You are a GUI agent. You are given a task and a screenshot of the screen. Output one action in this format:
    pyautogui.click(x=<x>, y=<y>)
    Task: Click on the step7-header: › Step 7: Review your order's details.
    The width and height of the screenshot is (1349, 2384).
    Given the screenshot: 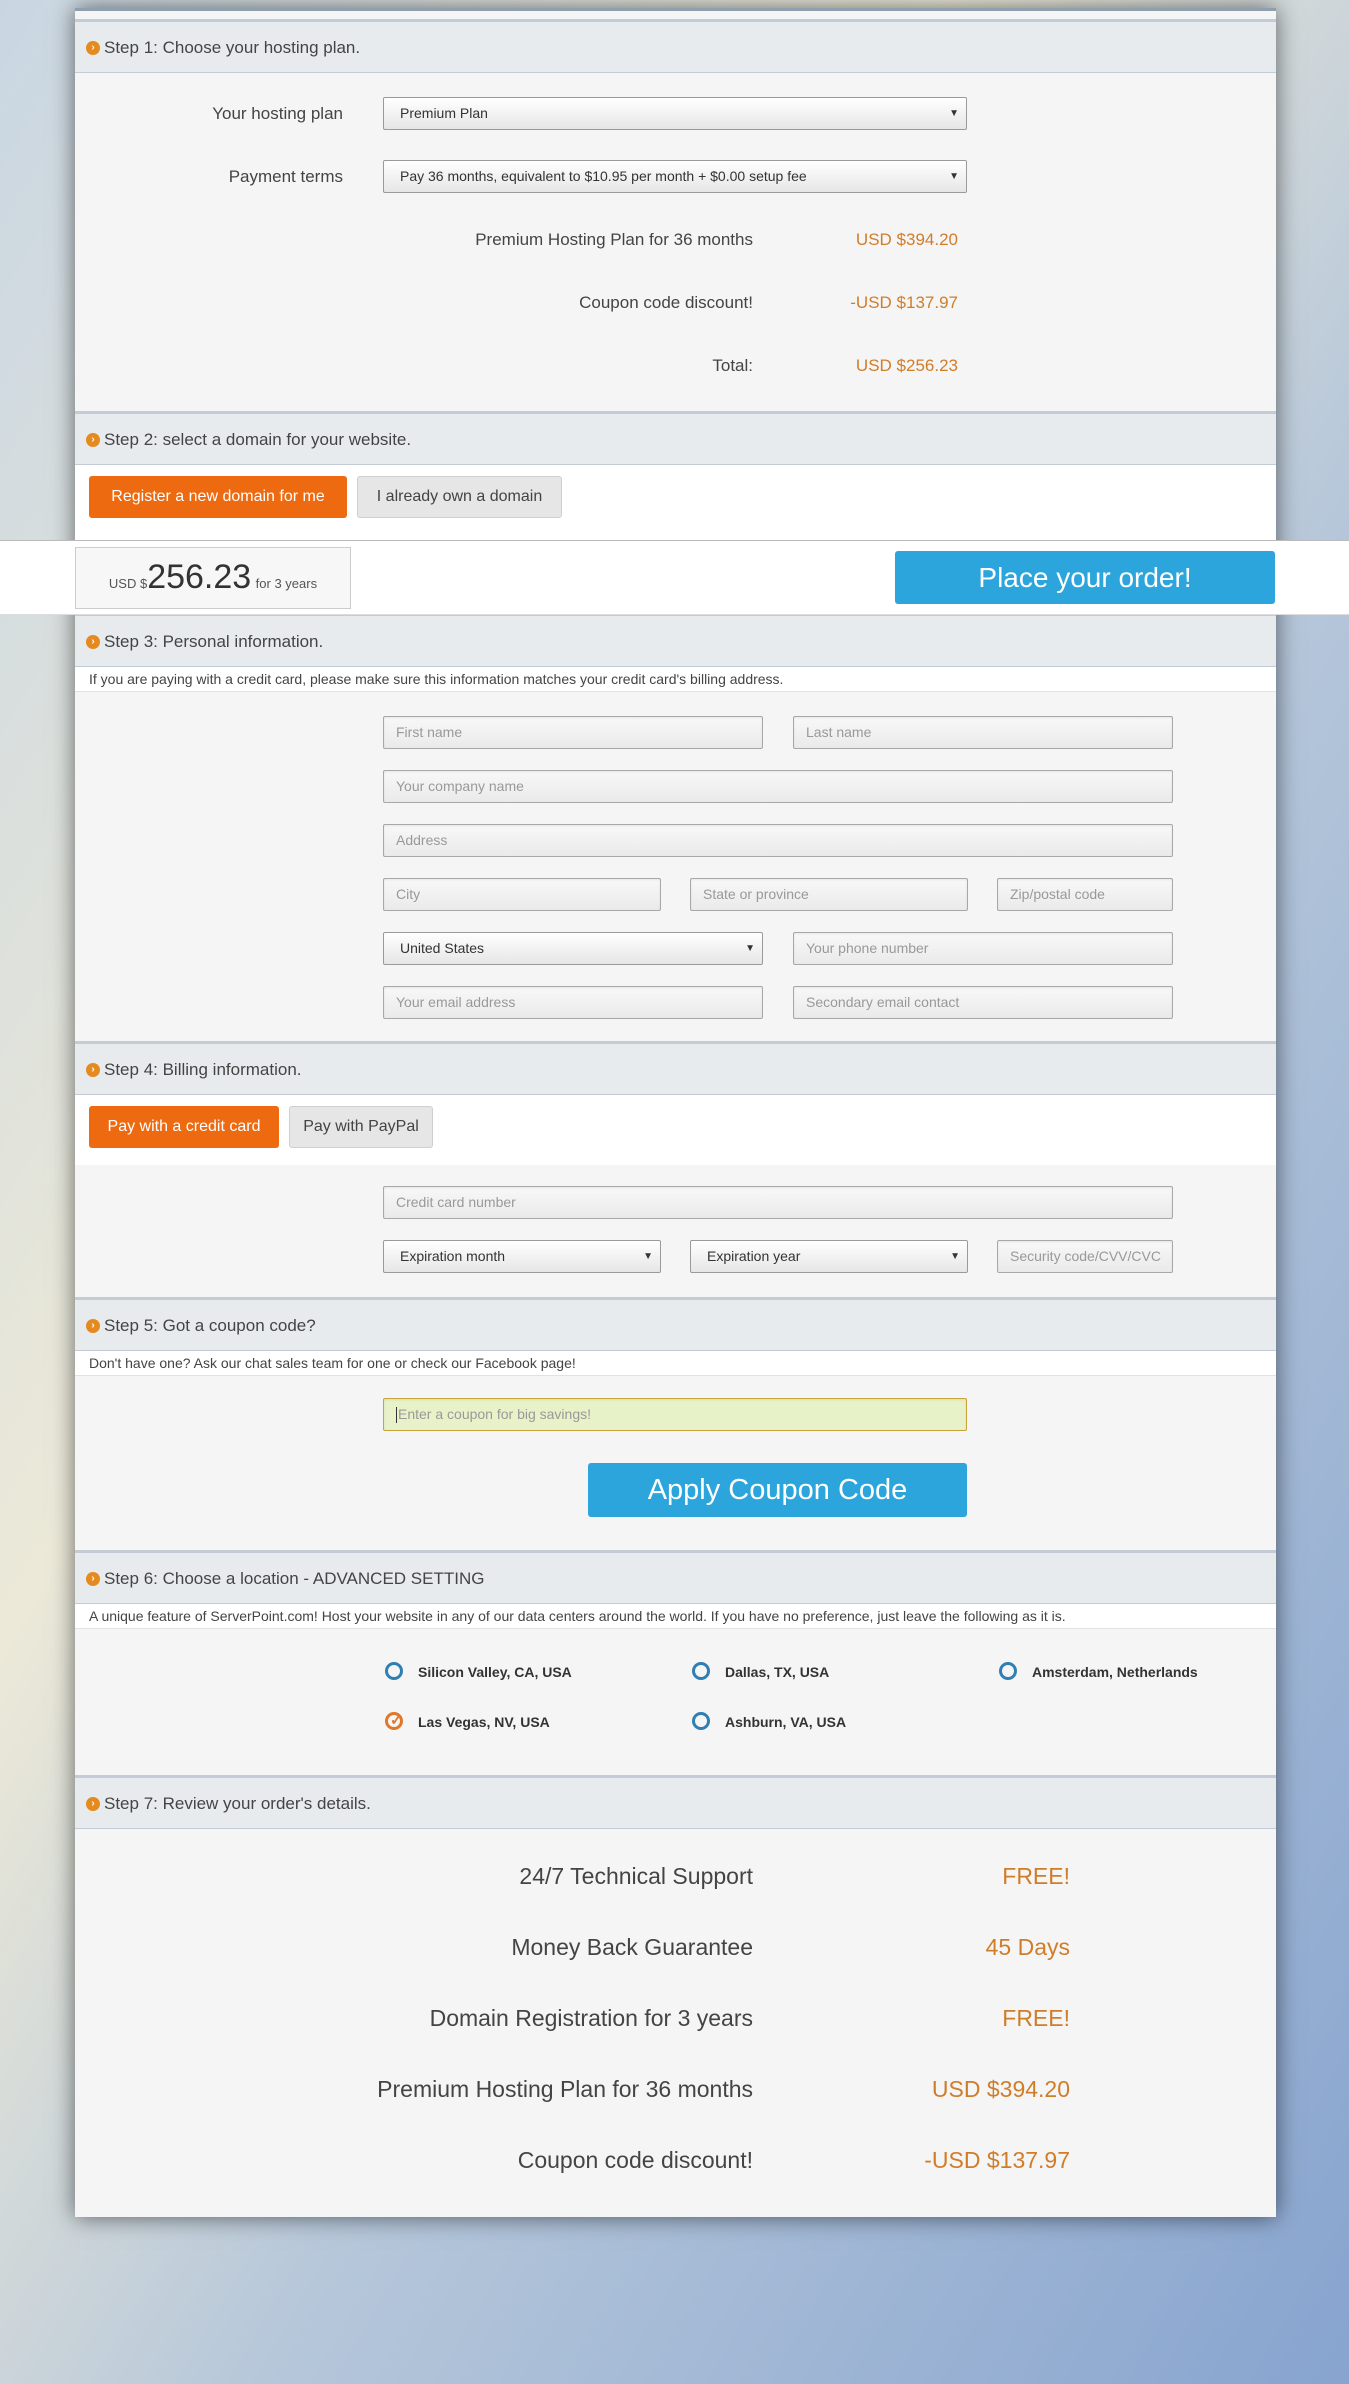 What is the action you would take?
    pyautogui.click(x=675, y=1802)
    